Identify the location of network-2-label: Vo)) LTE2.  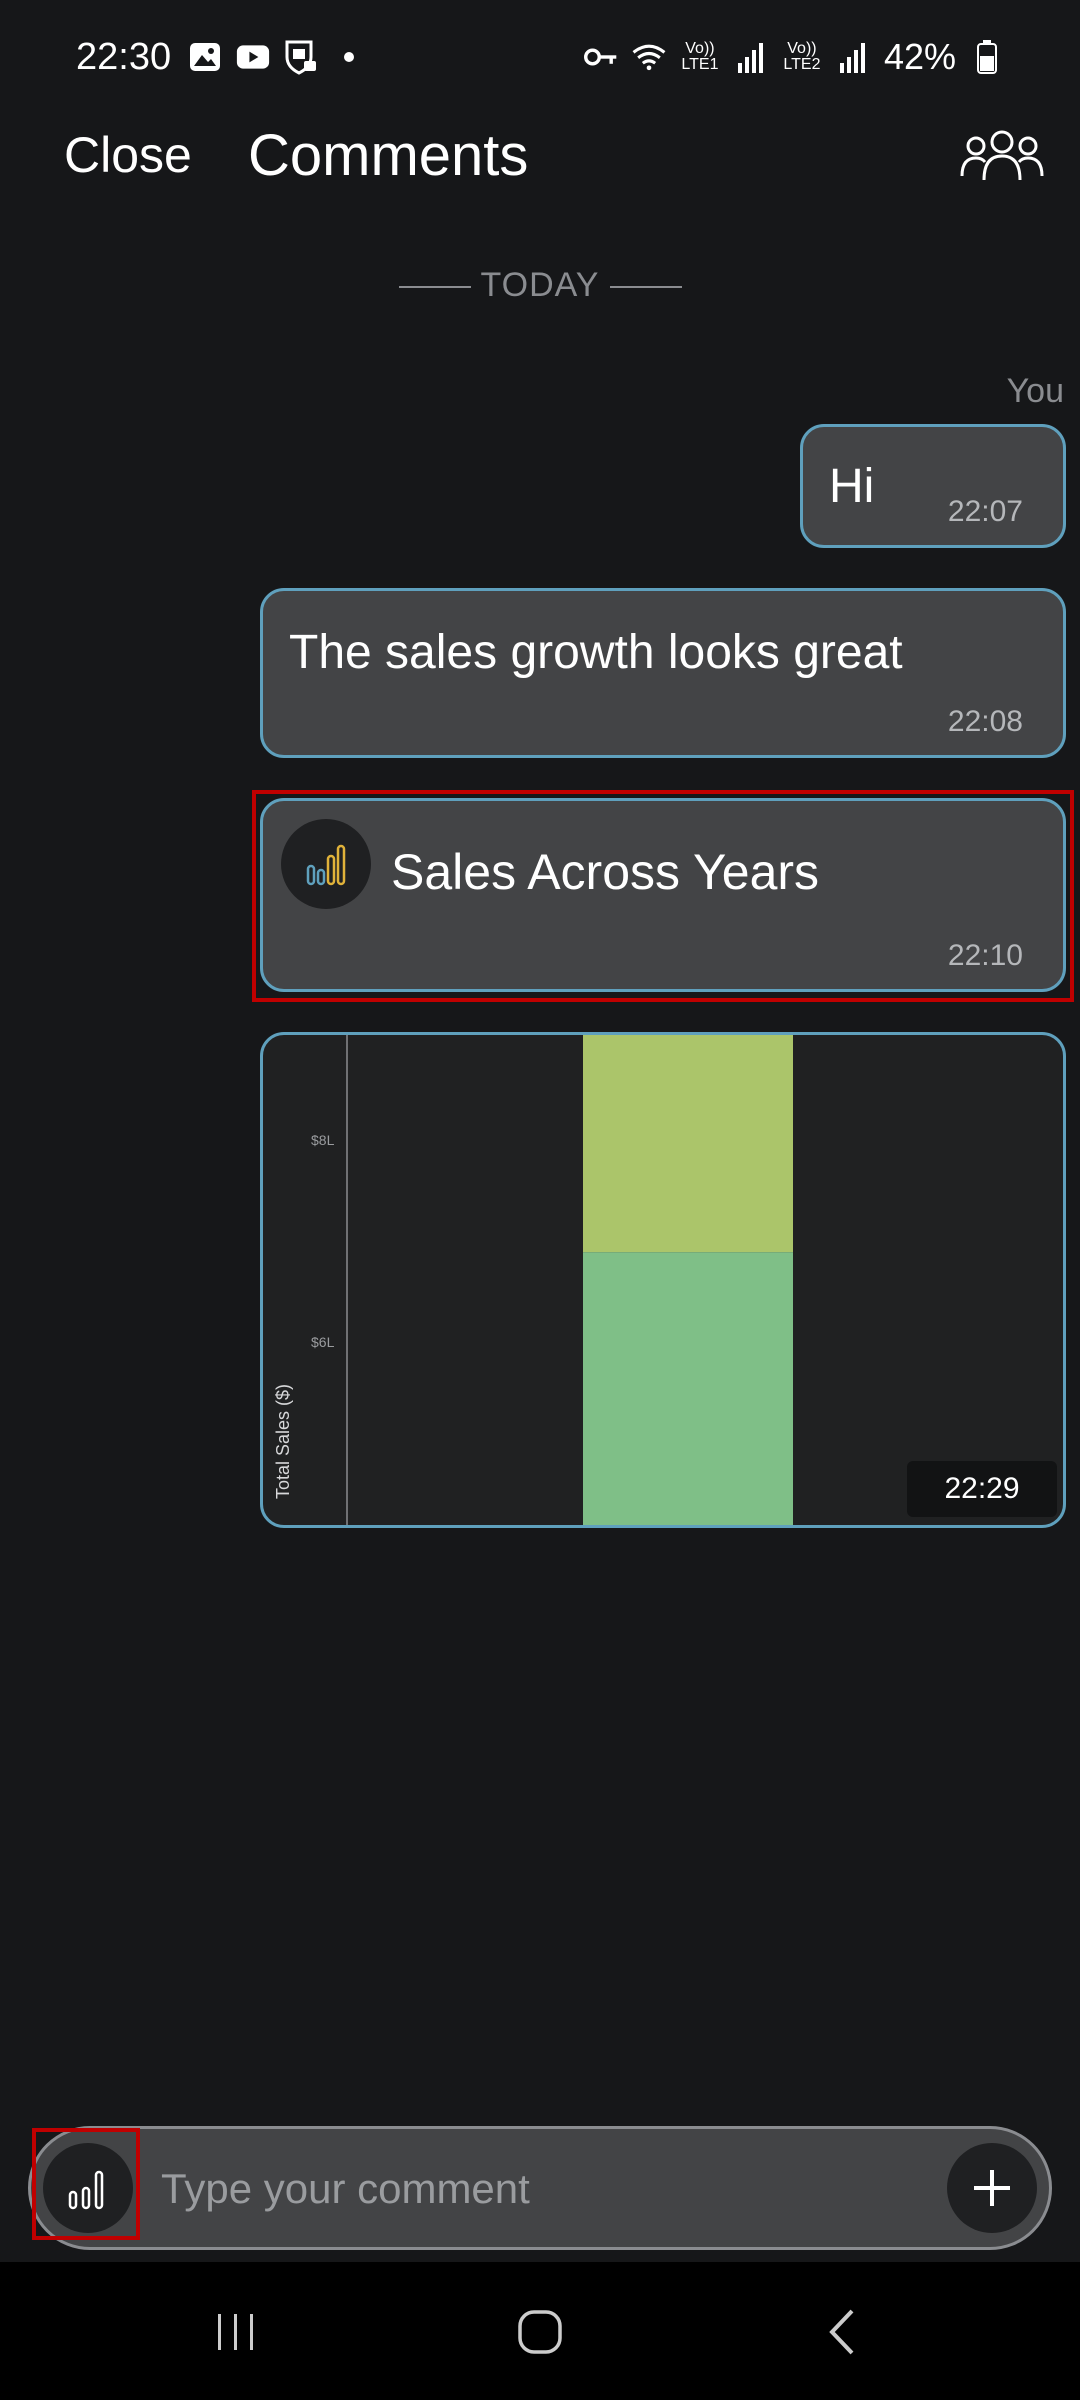
(802, 56).